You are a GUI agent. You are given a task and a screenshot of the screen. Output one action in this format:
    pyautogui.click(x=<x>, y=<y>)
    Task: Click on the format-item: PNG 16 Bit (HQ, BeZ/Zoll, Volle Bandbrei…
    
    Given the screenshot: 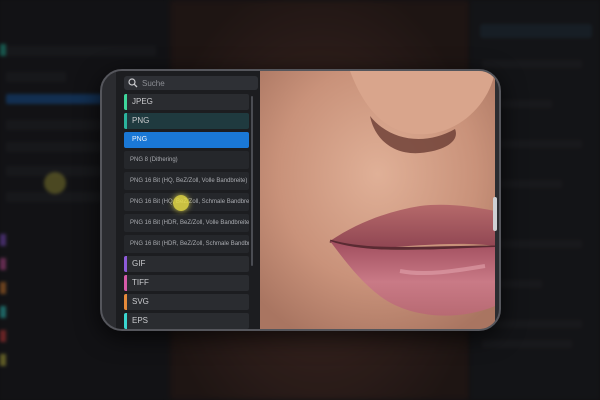 What is the action you would take?
    pyautogui.click(x=186, y=181)
    